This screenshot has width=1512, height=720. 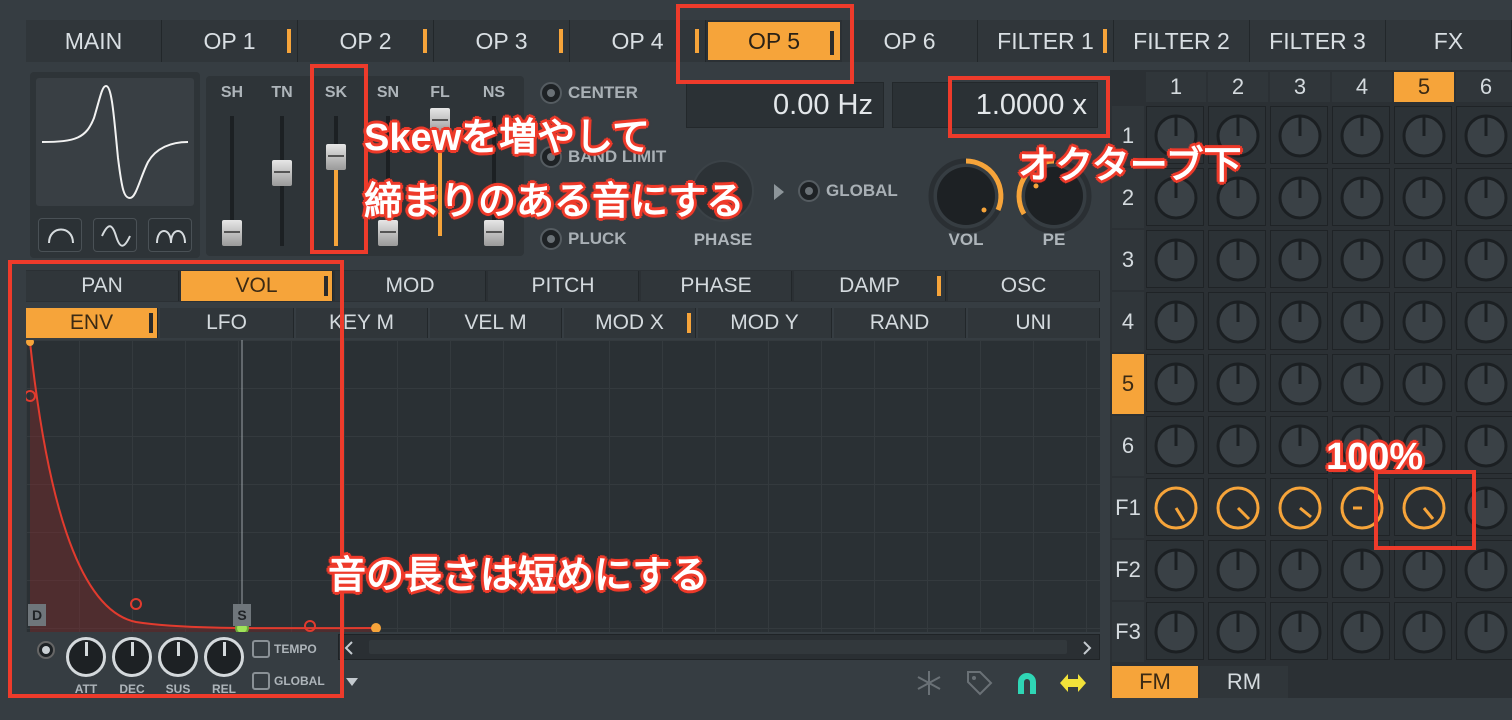 What do you see at coordinates (718, 647) in the screenshot?
I see `scroll-thumb` at bounding box center [718, 647].